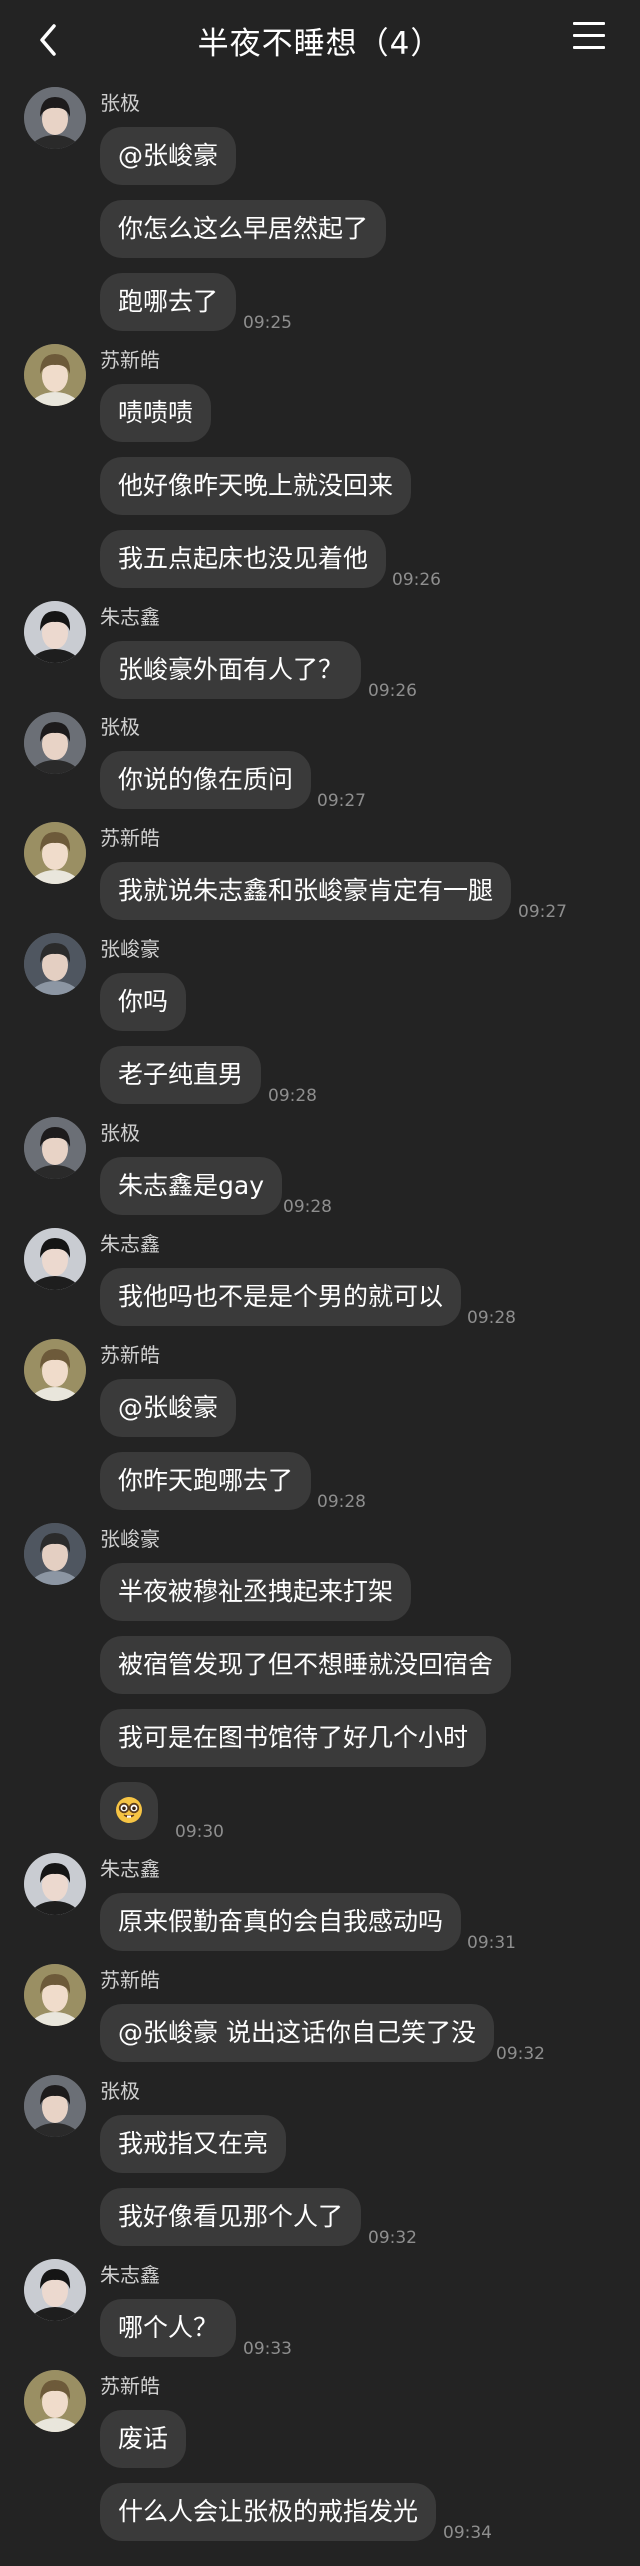  Describe the element at coordinates (168, 2328) in the screenshot. I see `message-bubble: 哪个人？` at that location.